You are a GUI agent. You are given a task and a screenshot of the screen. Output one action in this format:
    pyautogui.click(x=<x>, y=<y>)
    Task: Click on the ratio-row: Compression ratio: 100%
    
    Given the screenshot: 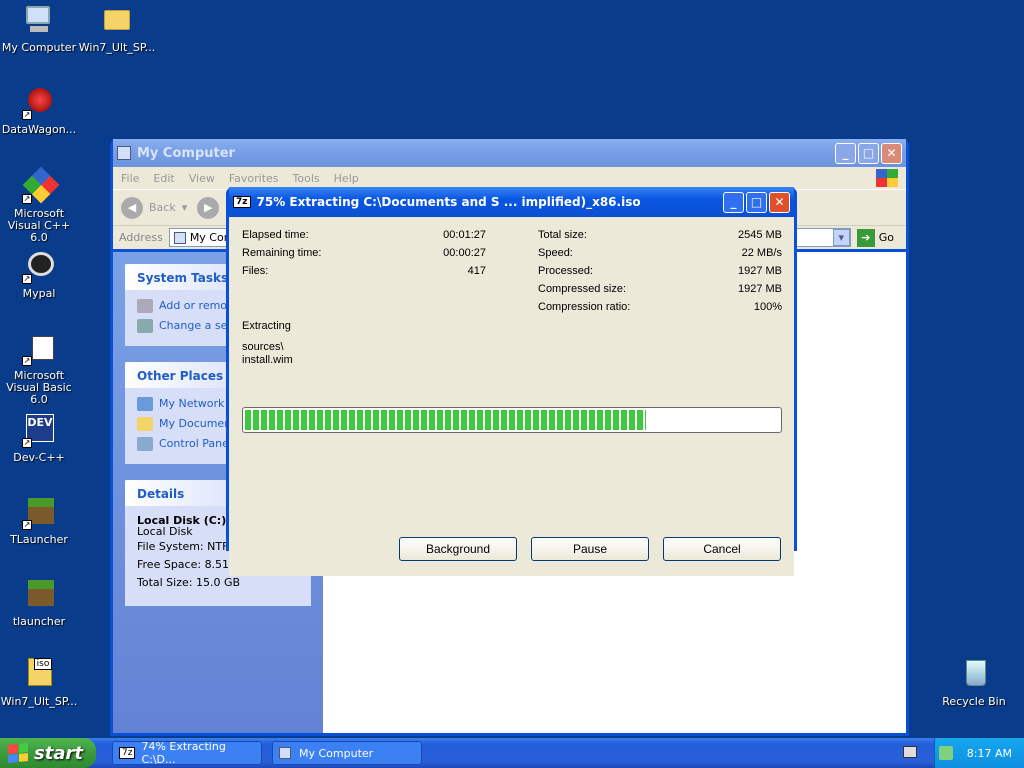 What is the action you would take?
    pyautogui.click(x=660, y=310)
    